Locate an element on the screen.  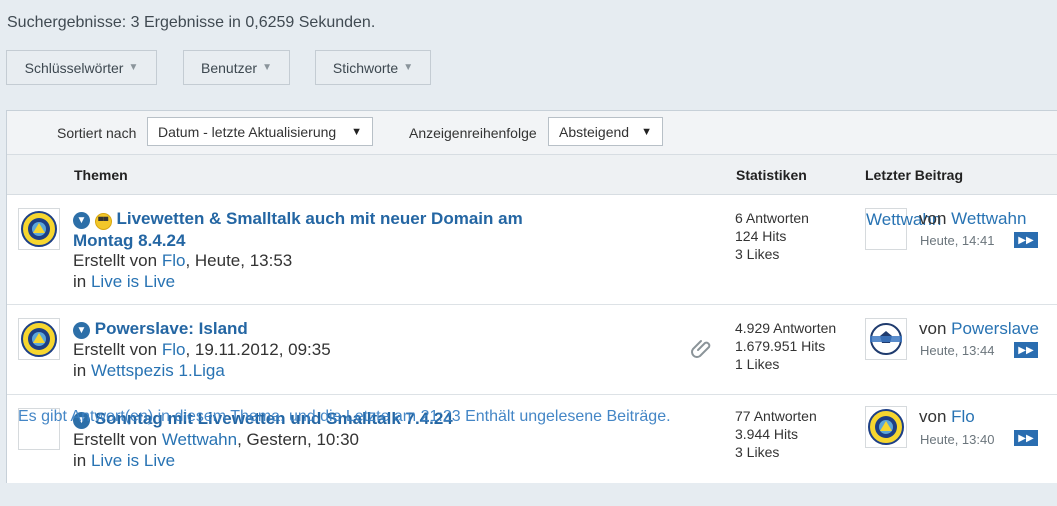
replies-count: 77 Antworten is located at coordinates (776, 416).